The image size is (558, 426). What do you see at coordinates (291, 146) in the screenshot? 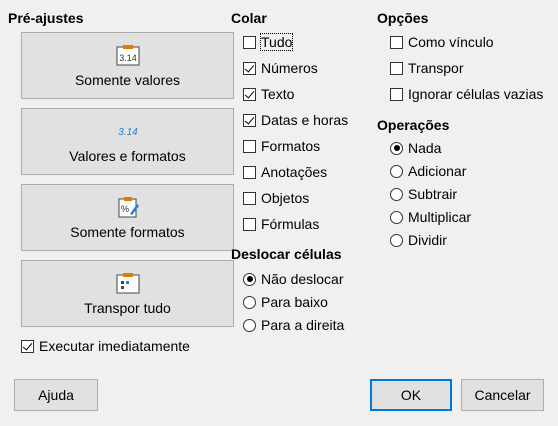
I see `paste-formats-label: Formatos` at bounding box center [291, 146].